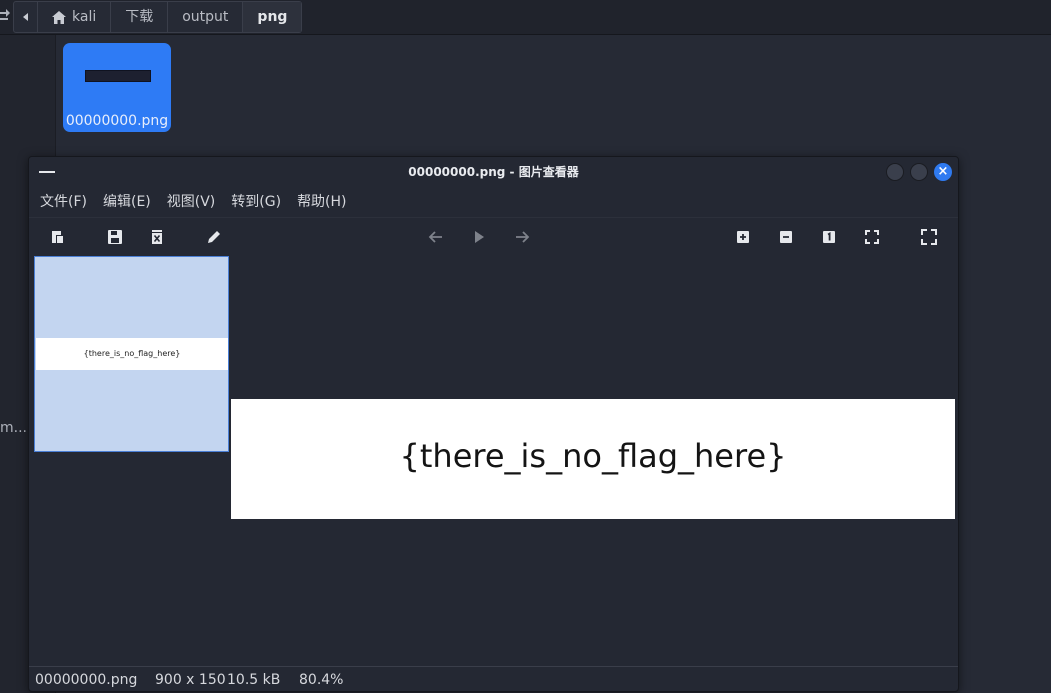  Describe the element at coordinates (254, 680) in the screenshot. I see `status-filesize: 10.5 kB` at that location.